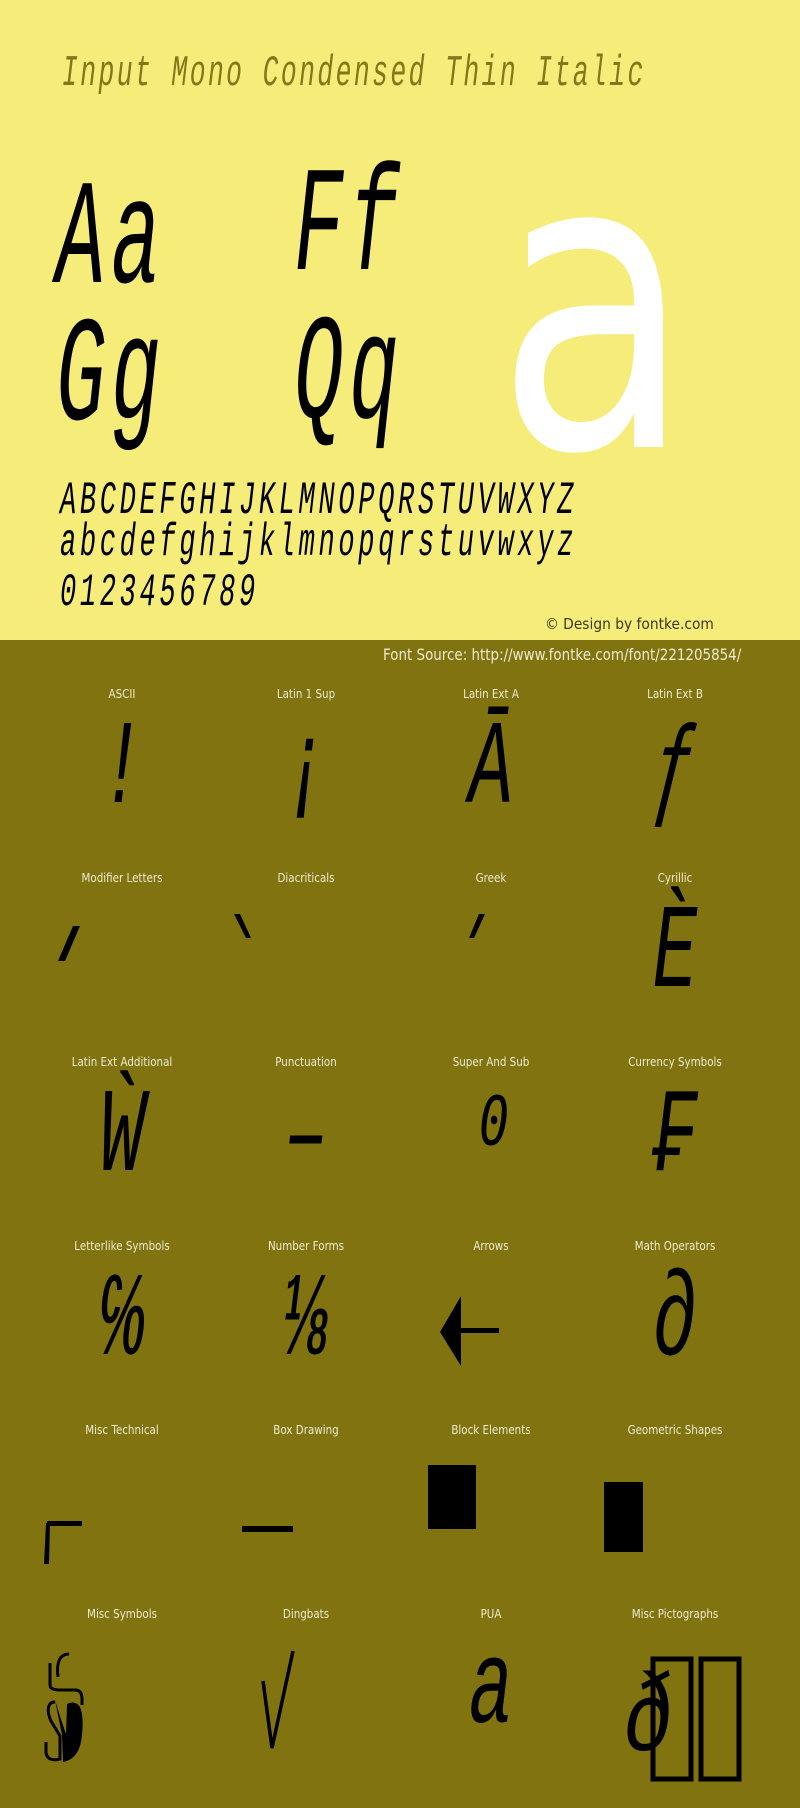  Describe the element at coordinates (720, 1719) in the screenshot. I see `tofu-box-icon` at that location.